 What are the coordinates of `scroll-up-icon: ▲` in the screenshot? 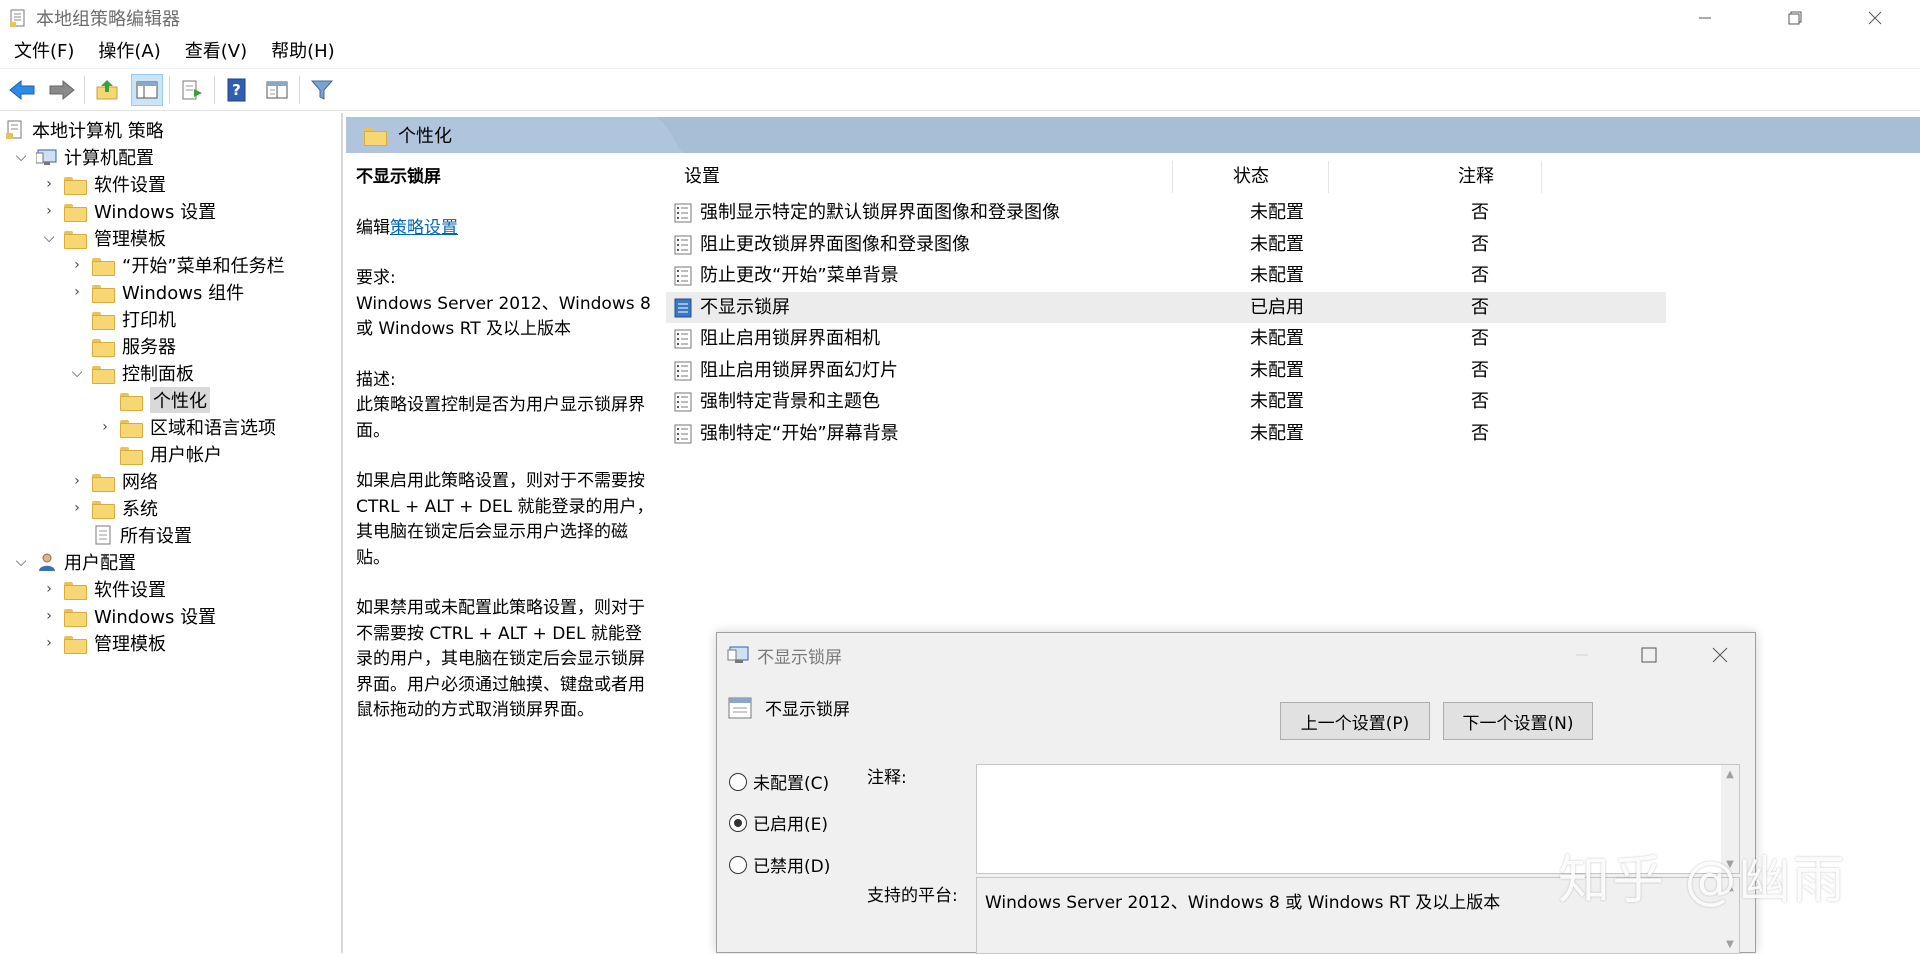 It's located at (1730, 774).